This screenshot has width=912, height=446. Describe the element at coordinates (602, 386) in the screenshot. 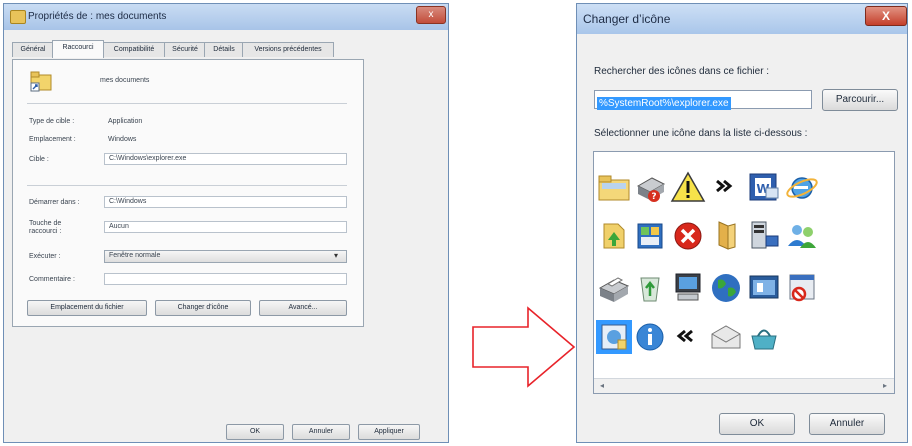

I see `scroll-left-icon: ◂` at that location.